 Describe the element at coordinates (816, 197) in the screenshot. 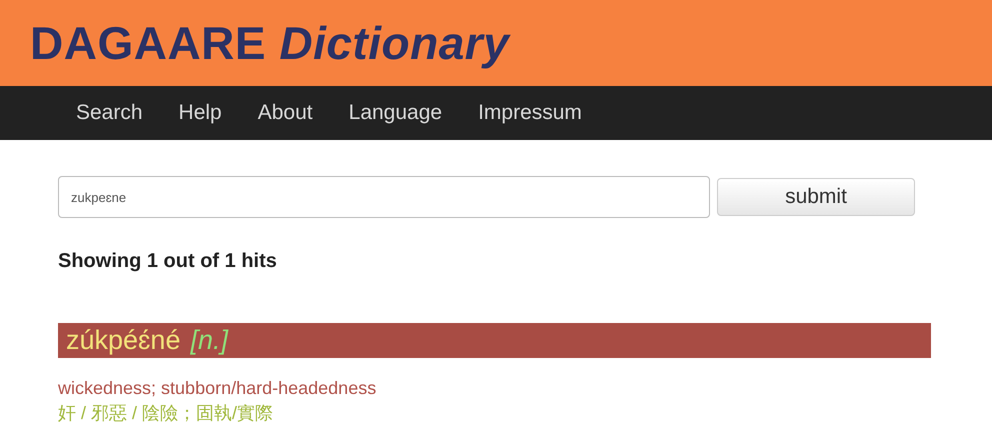

I see `submit-button: submit` at that location.